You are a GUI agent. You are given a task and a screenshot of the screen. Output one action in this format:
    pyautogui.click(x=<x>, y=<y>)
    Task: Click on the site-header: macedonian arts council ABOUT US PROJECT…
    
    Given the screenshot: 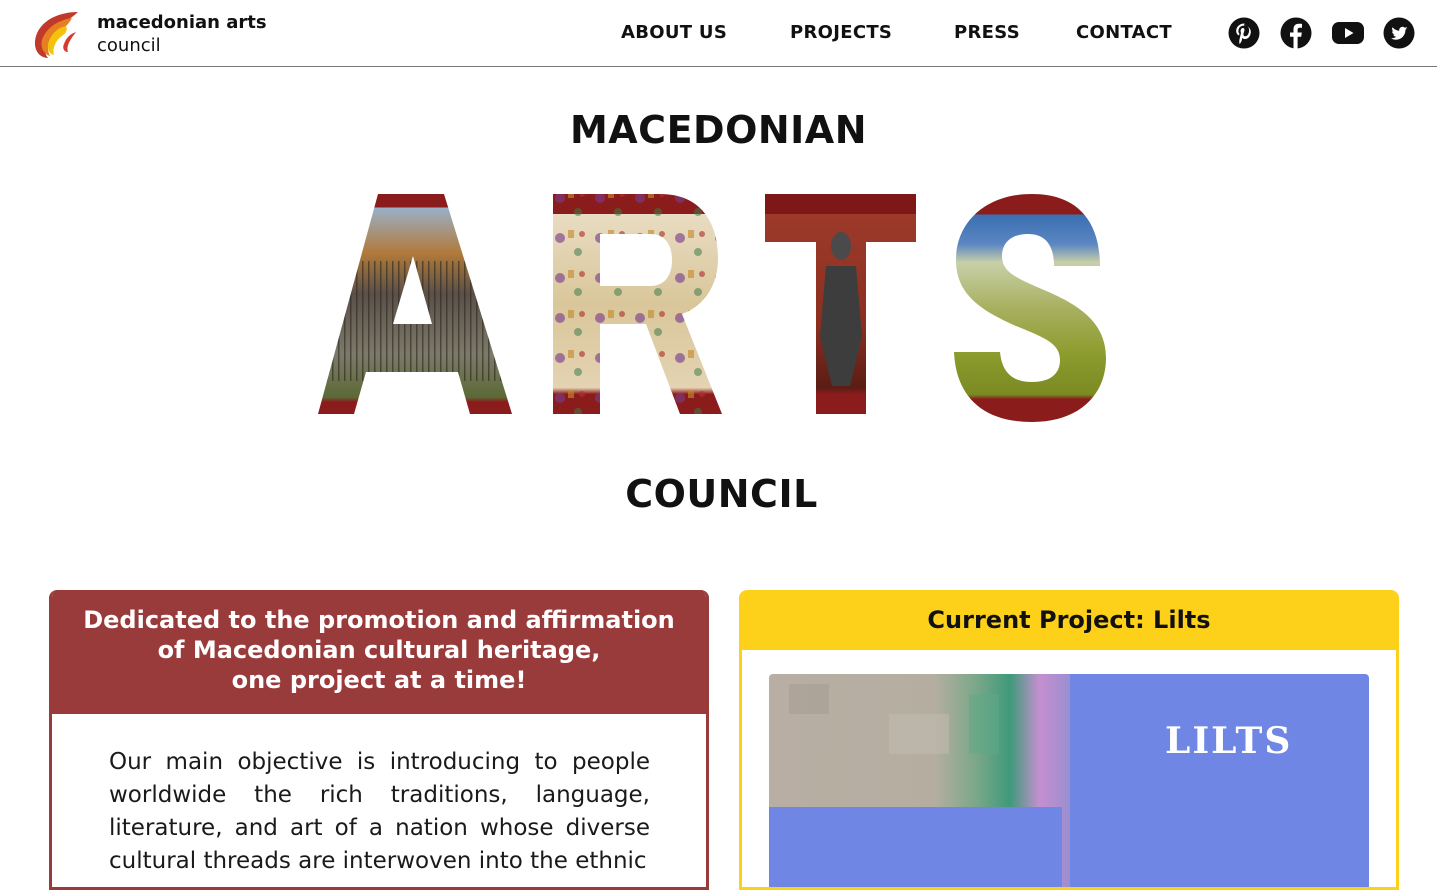 What is the action you would take?
    pyautogui.click(x=718, y=33)
    